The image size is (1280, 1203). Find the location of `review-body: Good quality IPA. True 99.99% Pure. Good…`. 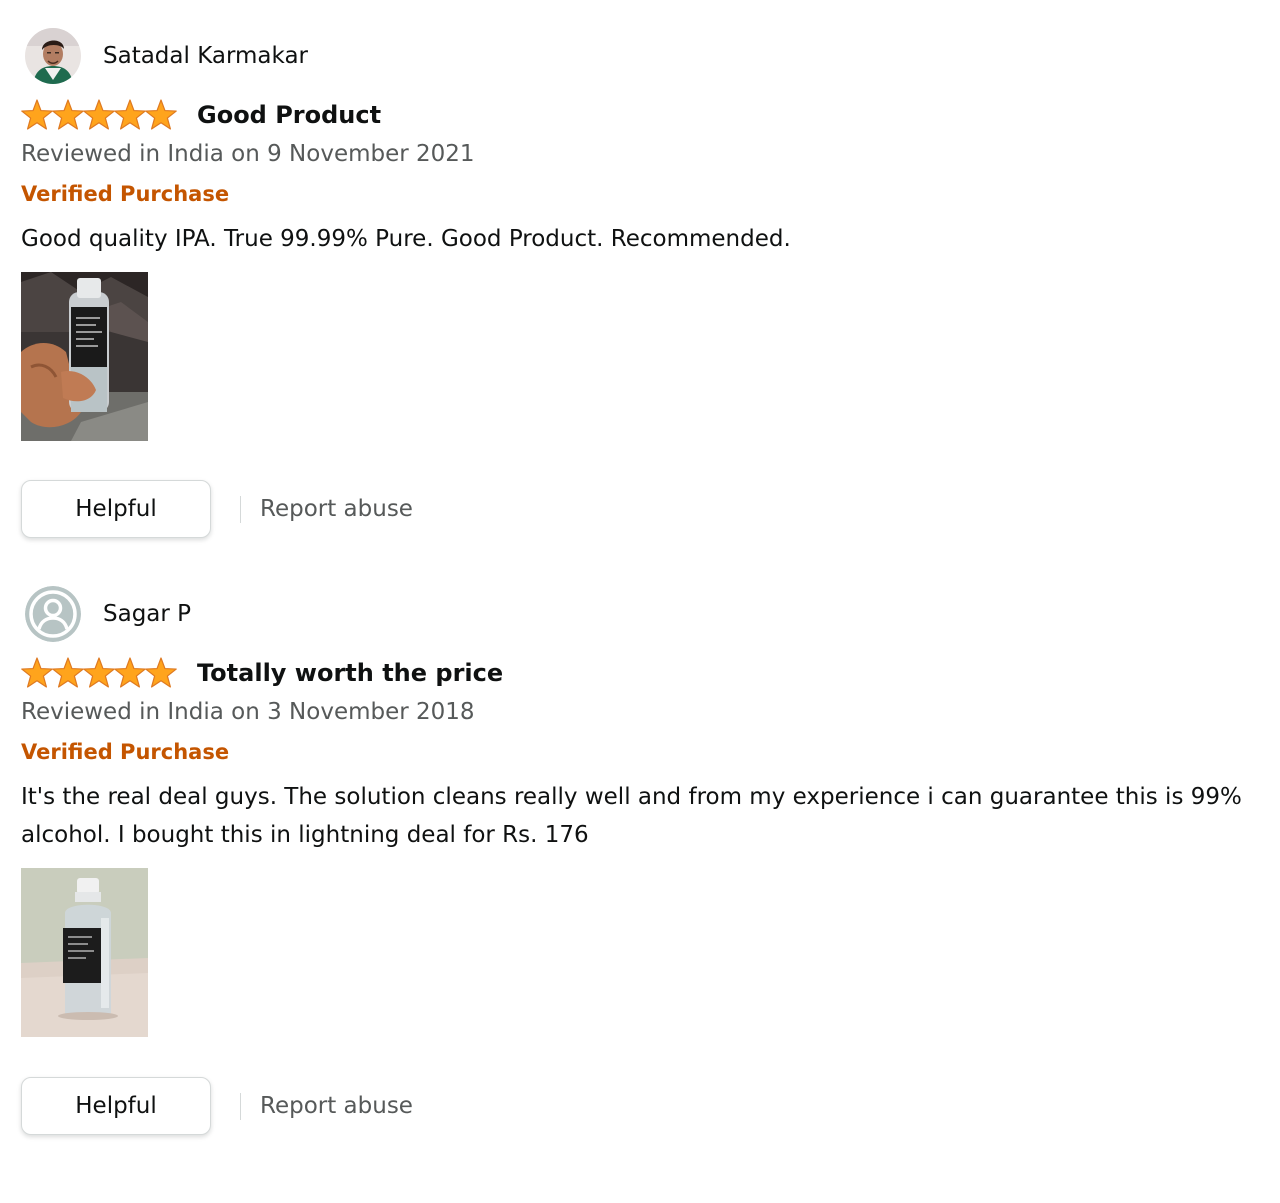

review-body: Good quality IPA. True 99.99% Pure. Good… is located at coordinates (406, 239).